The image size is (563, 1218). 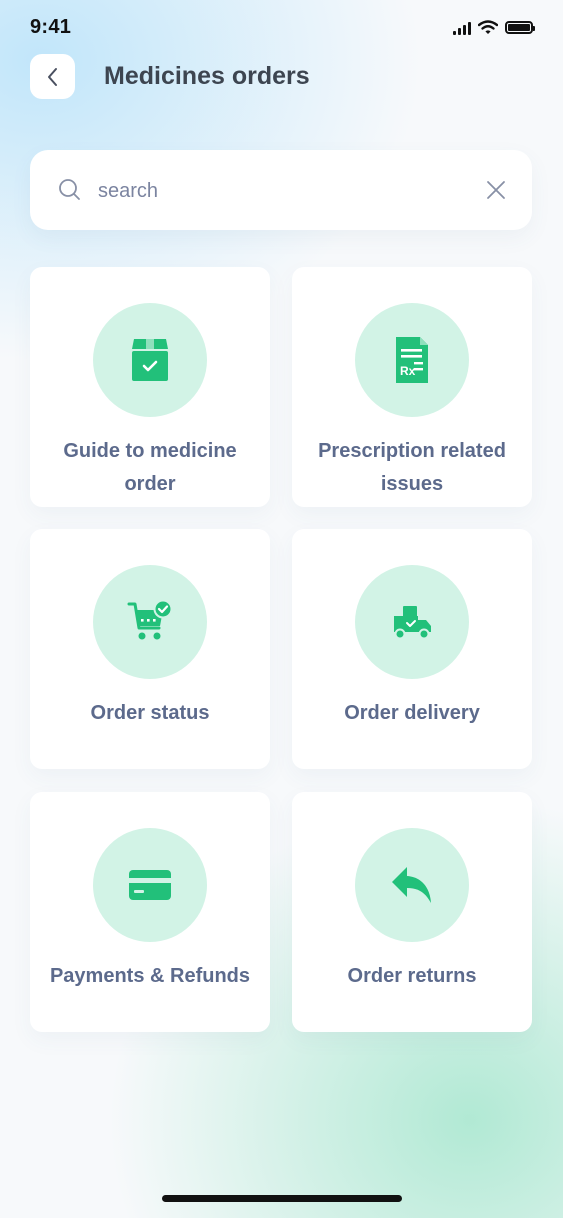 What do you see at coordinates (69, 189) in the screenshot?
I see `search-icon` at bounding box center [69, 189].